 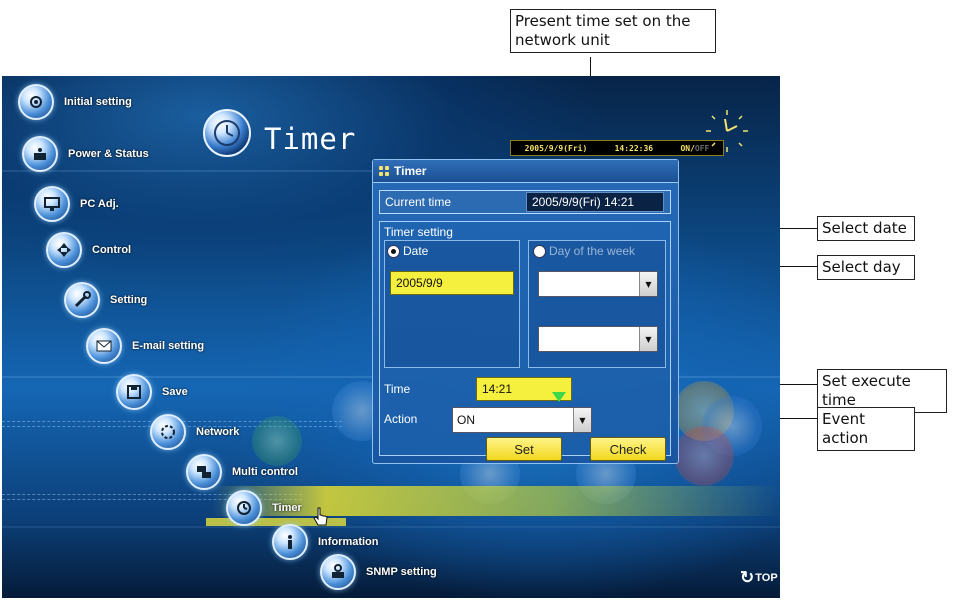 I want to click on menu-item-power-status: Power & Status, so click(x=85, y=154).